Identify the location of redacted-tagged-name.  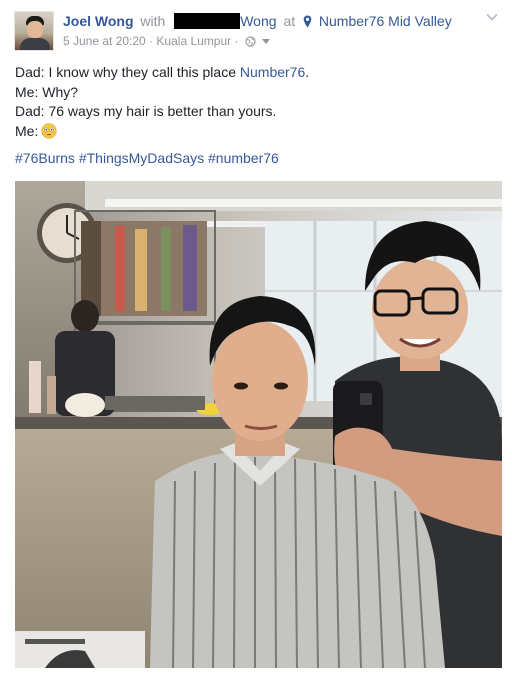
(207, 21).